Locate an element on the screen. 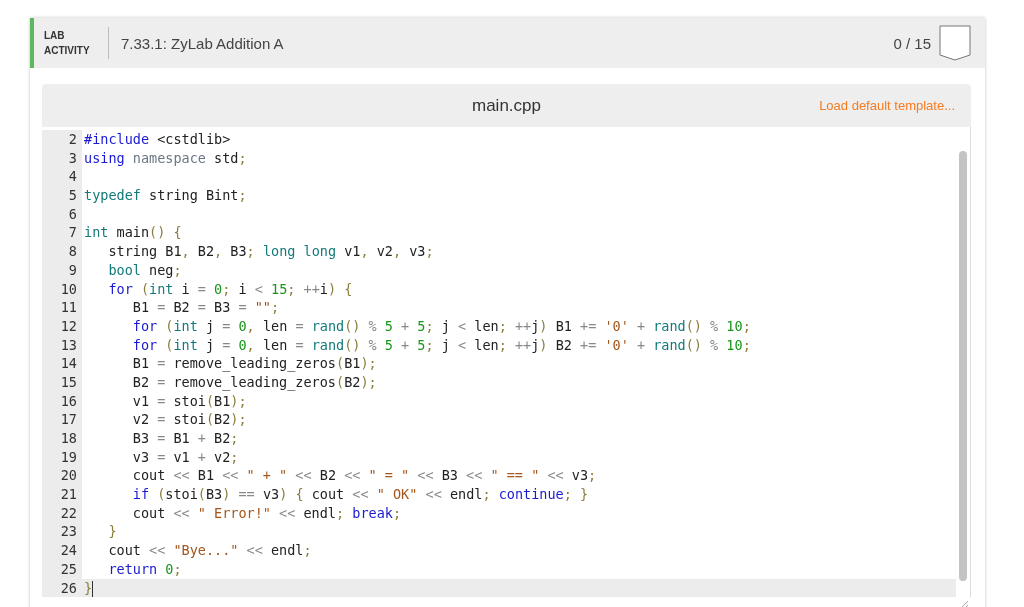 This screenshot has width=1024, height=607. line-number: 24 is located at coordinates (62, 550).